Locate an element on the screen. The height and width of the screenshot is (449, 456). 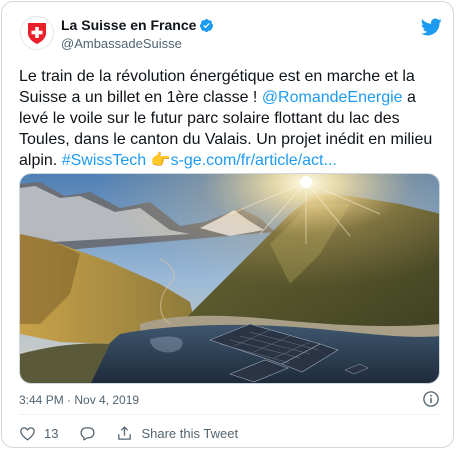
mention-link: @RomandeEnergie is located at coordinates (332, 97).